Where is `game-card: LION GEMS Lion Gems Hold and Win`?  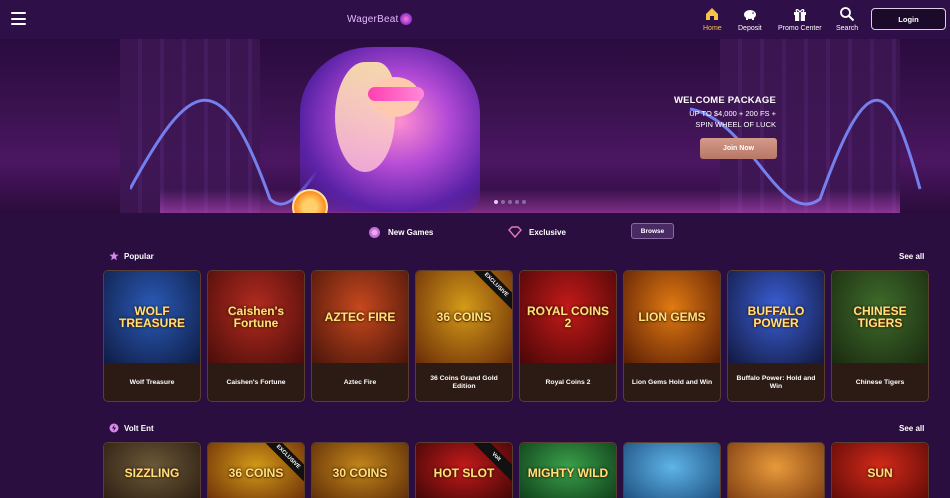
game-card: LION GEMS Lion Gems Hold and Win is located at coordinates (672, 336).